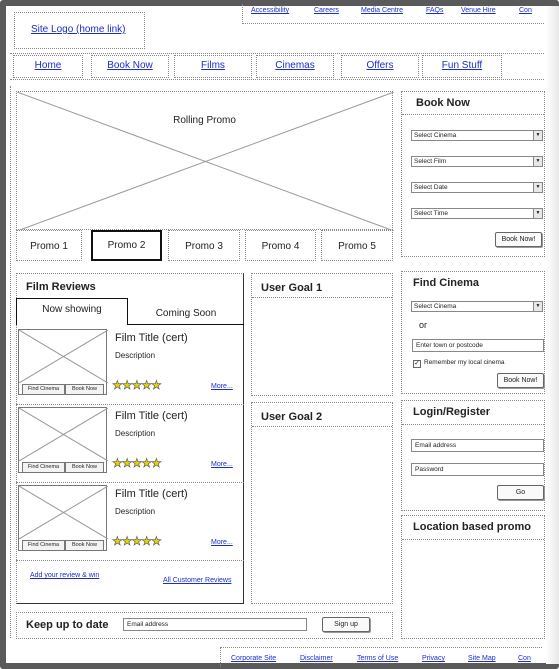 This screenshot has width=559, height=669. What do you see at coordinates (477, 161) in the screenshot?
I see `select-film-dropdown: Select Film ▼` at bounding box center [477, 161].